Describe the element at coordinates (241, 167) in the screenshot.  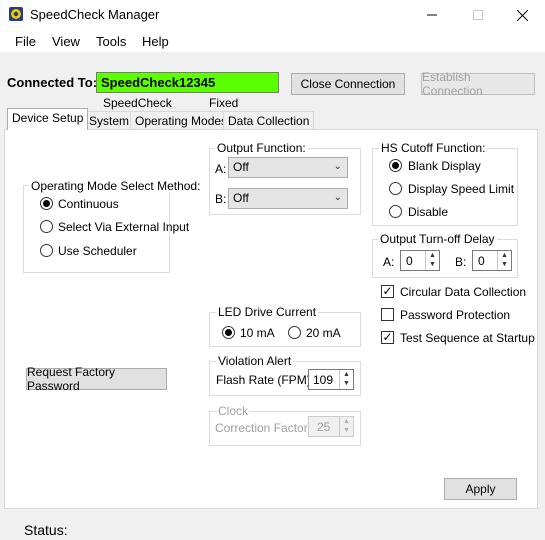
I see `output-a-value: Off` at that location.